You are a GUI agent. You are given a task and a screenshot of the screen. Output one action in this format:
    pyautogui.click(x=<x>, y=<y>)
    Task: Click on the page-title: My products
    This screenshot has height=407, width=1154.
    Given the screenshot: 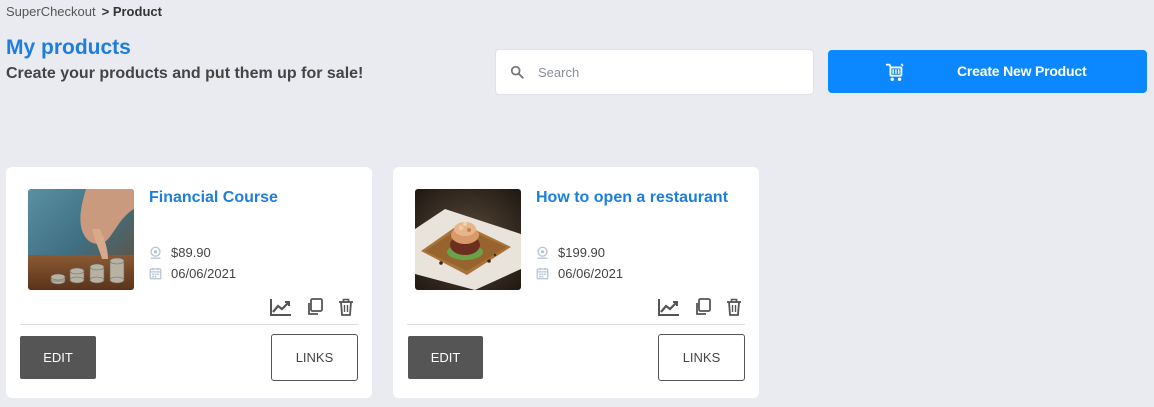 What is the action you would take?
    pyautogui.click(x=68, y=47)
    